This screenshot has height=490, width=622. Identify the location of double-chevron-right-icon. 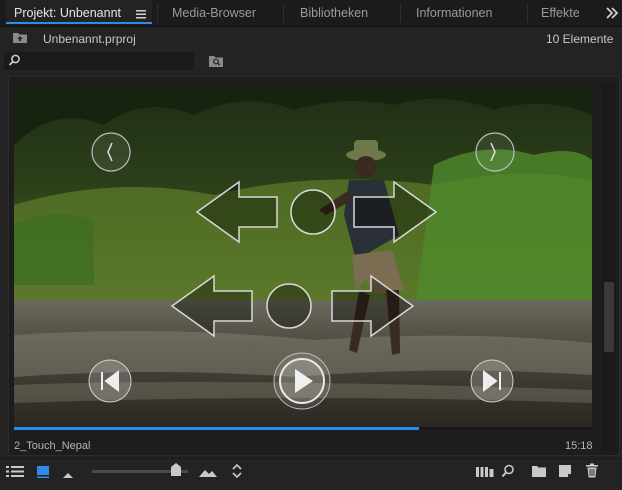
(612, 13).